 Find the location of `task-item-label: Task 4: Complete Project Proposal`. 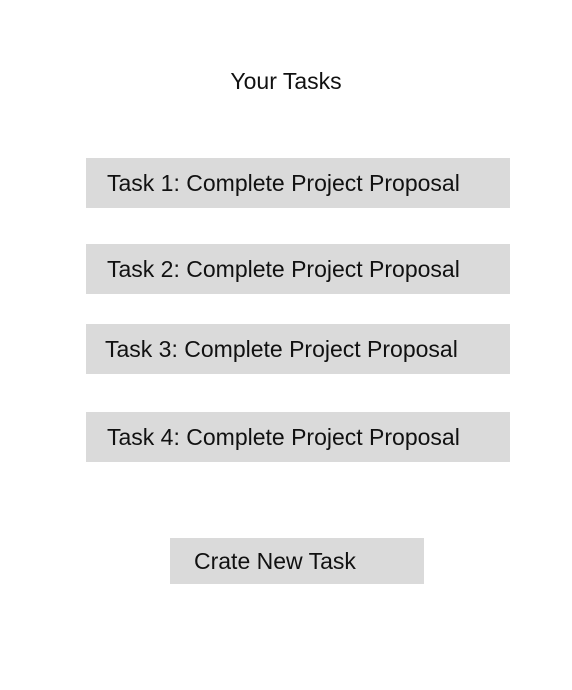

task-item-label: Task 4: Complete Project Proposal is located at coordinates (283, 437).